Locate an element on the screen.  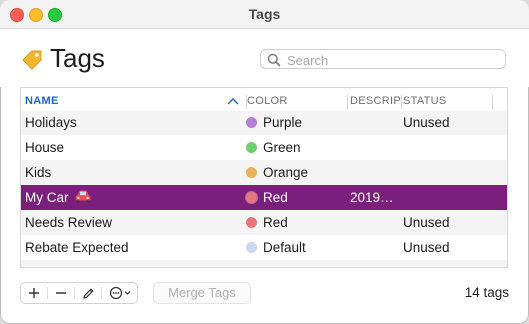
search-input is located at coordinates (392, 60).